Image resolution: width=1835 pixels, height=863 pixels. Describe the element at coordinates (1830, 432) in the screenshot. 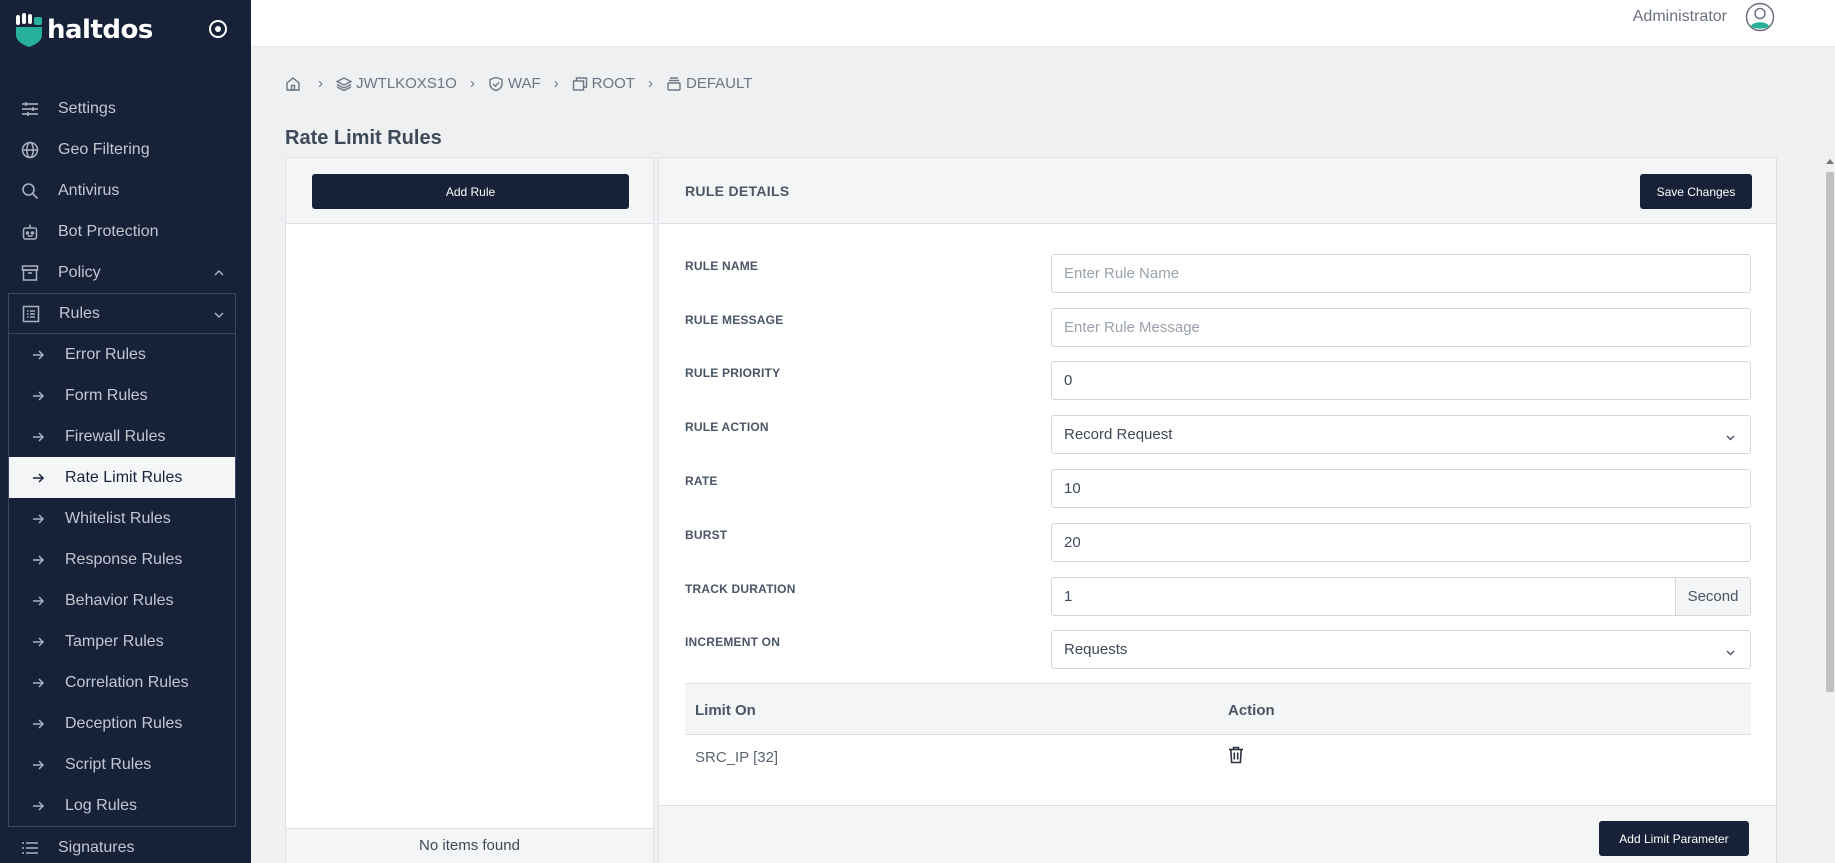

I see `scrollbar-thumb` at that location.